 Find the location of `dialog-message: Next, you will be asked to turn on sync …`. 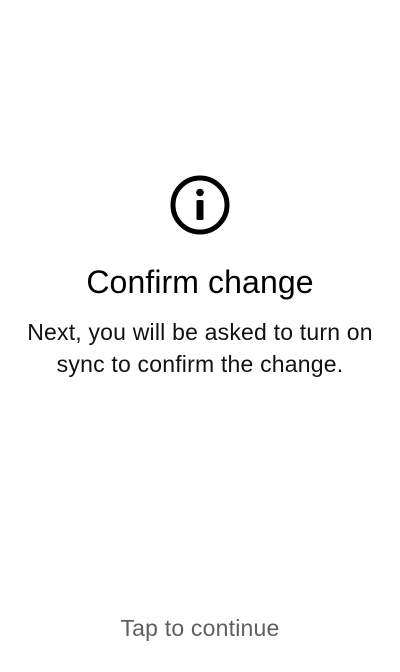

dialog-message: Next, you will be asked to turn on sync … is located at coordinates (200, 348).